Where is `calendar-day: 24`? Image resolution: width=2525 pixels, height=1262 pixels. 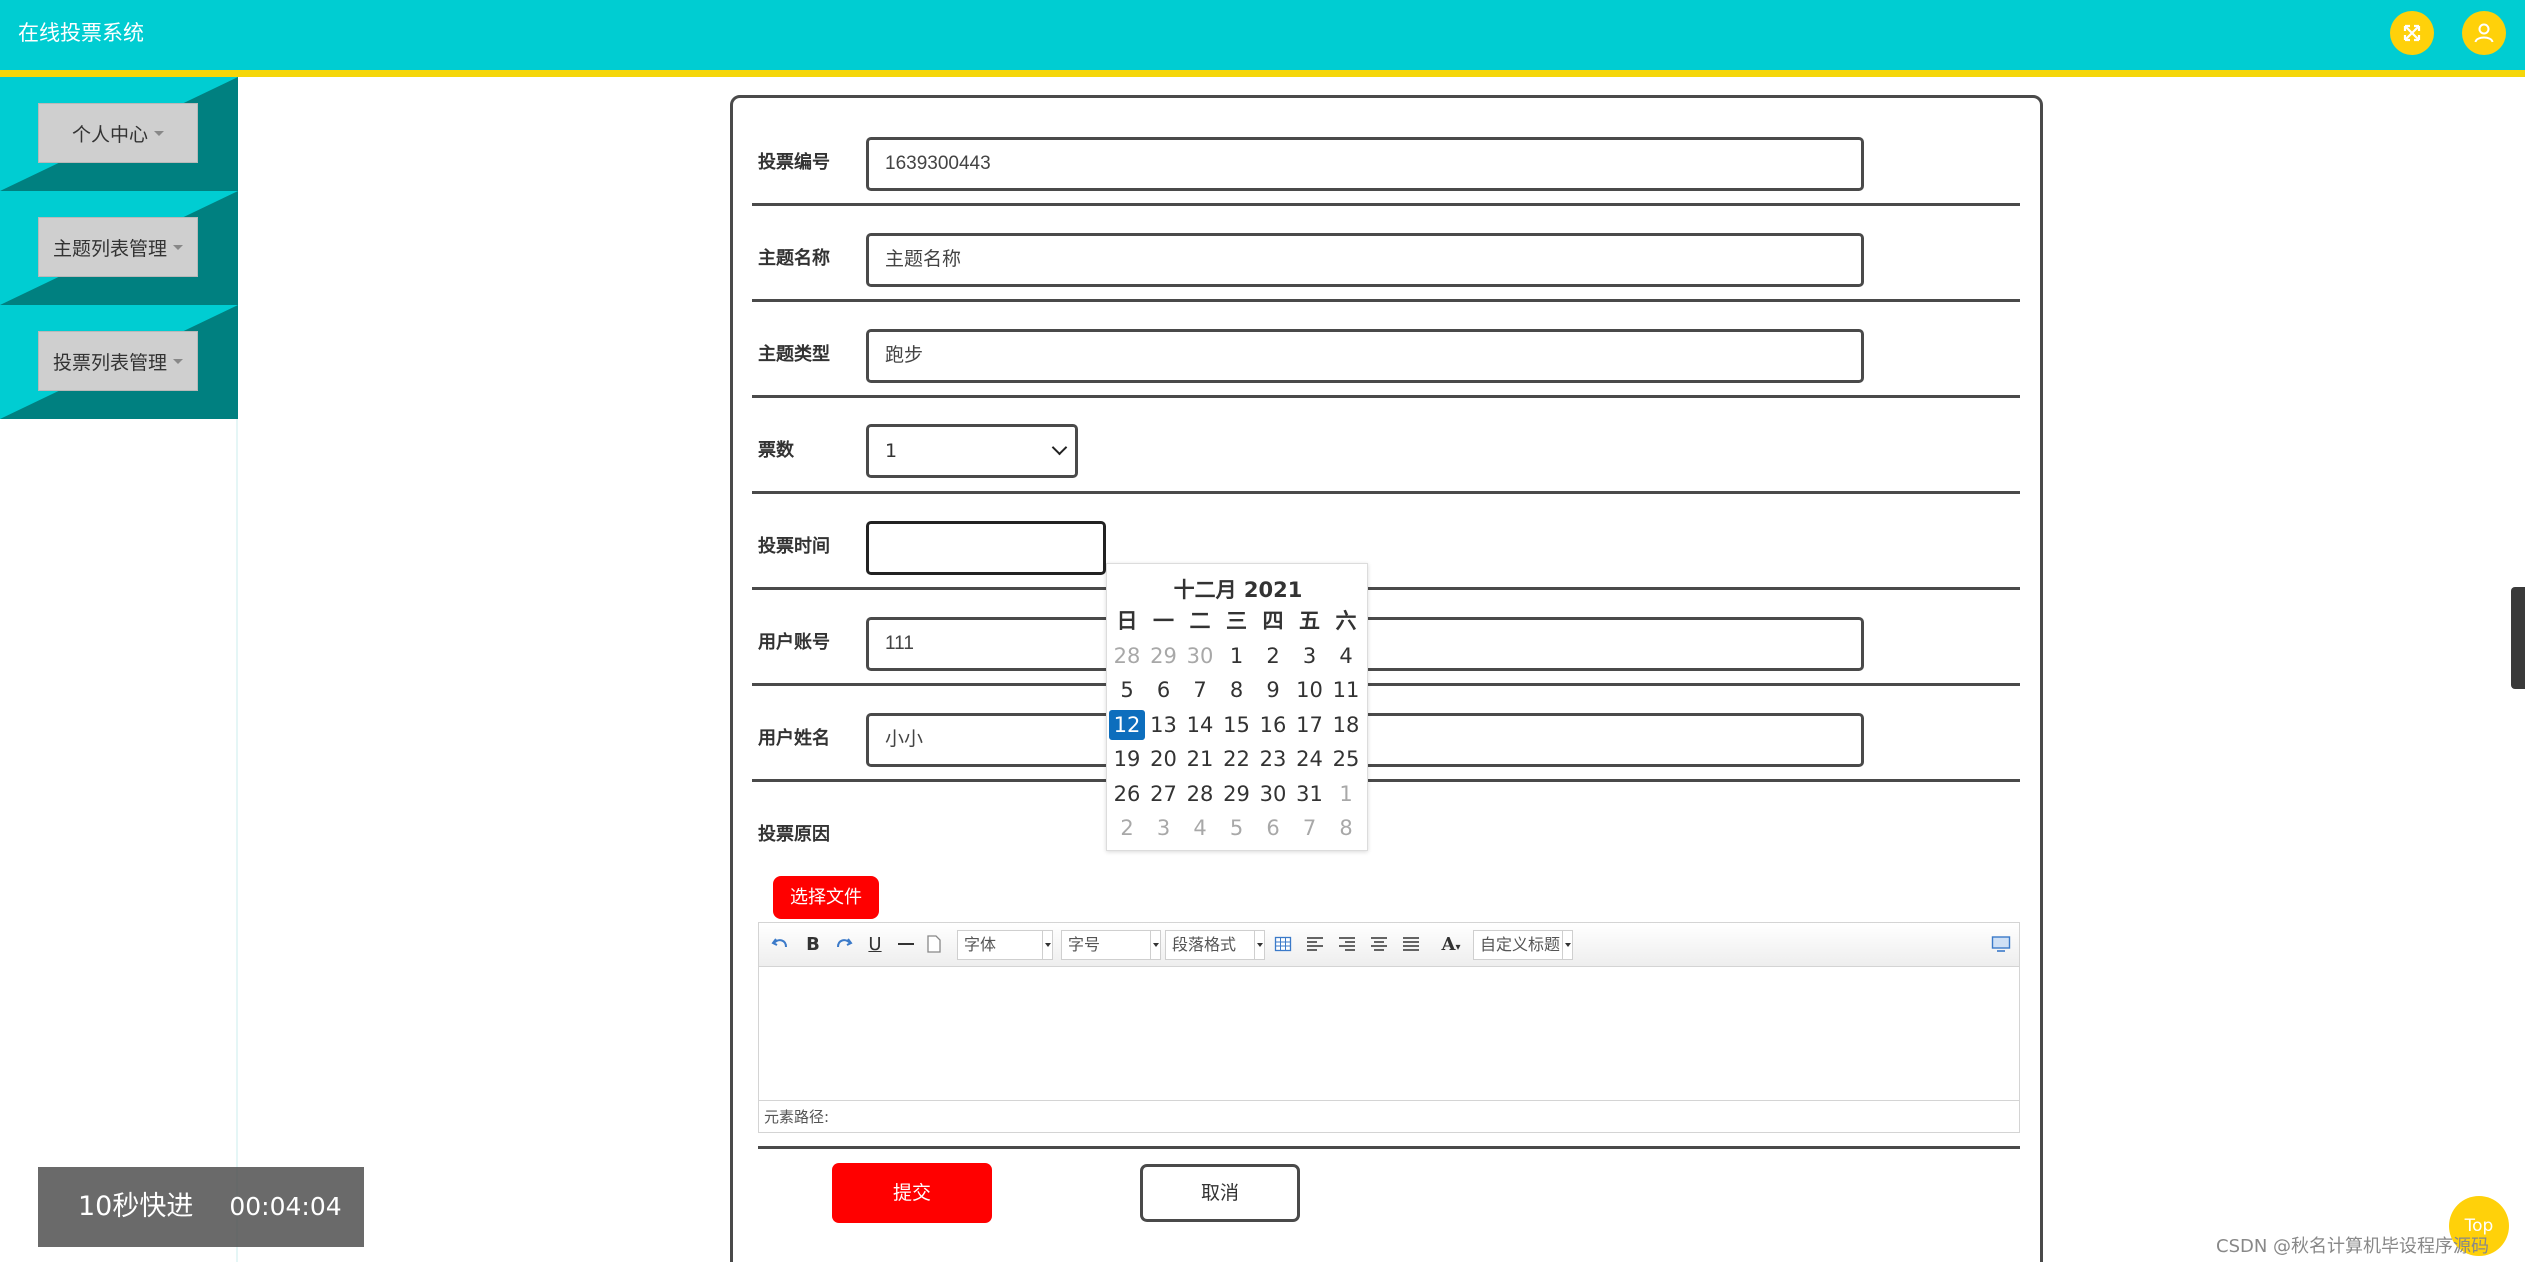 calendar-day: 24 is located at coordinates (1310, 759).